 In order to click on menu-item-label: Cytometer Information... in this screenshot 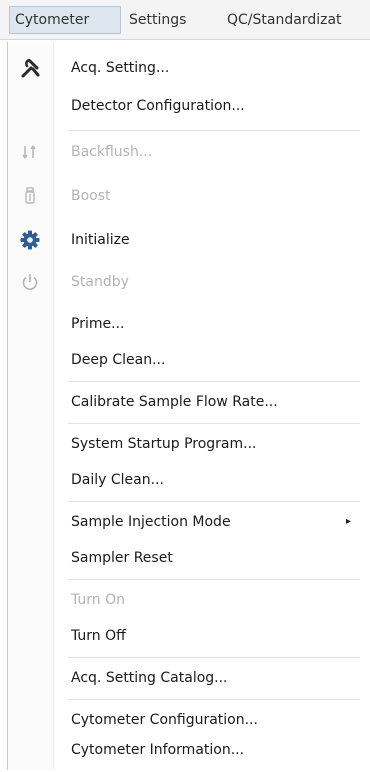, I will do `click(158, 750)`.